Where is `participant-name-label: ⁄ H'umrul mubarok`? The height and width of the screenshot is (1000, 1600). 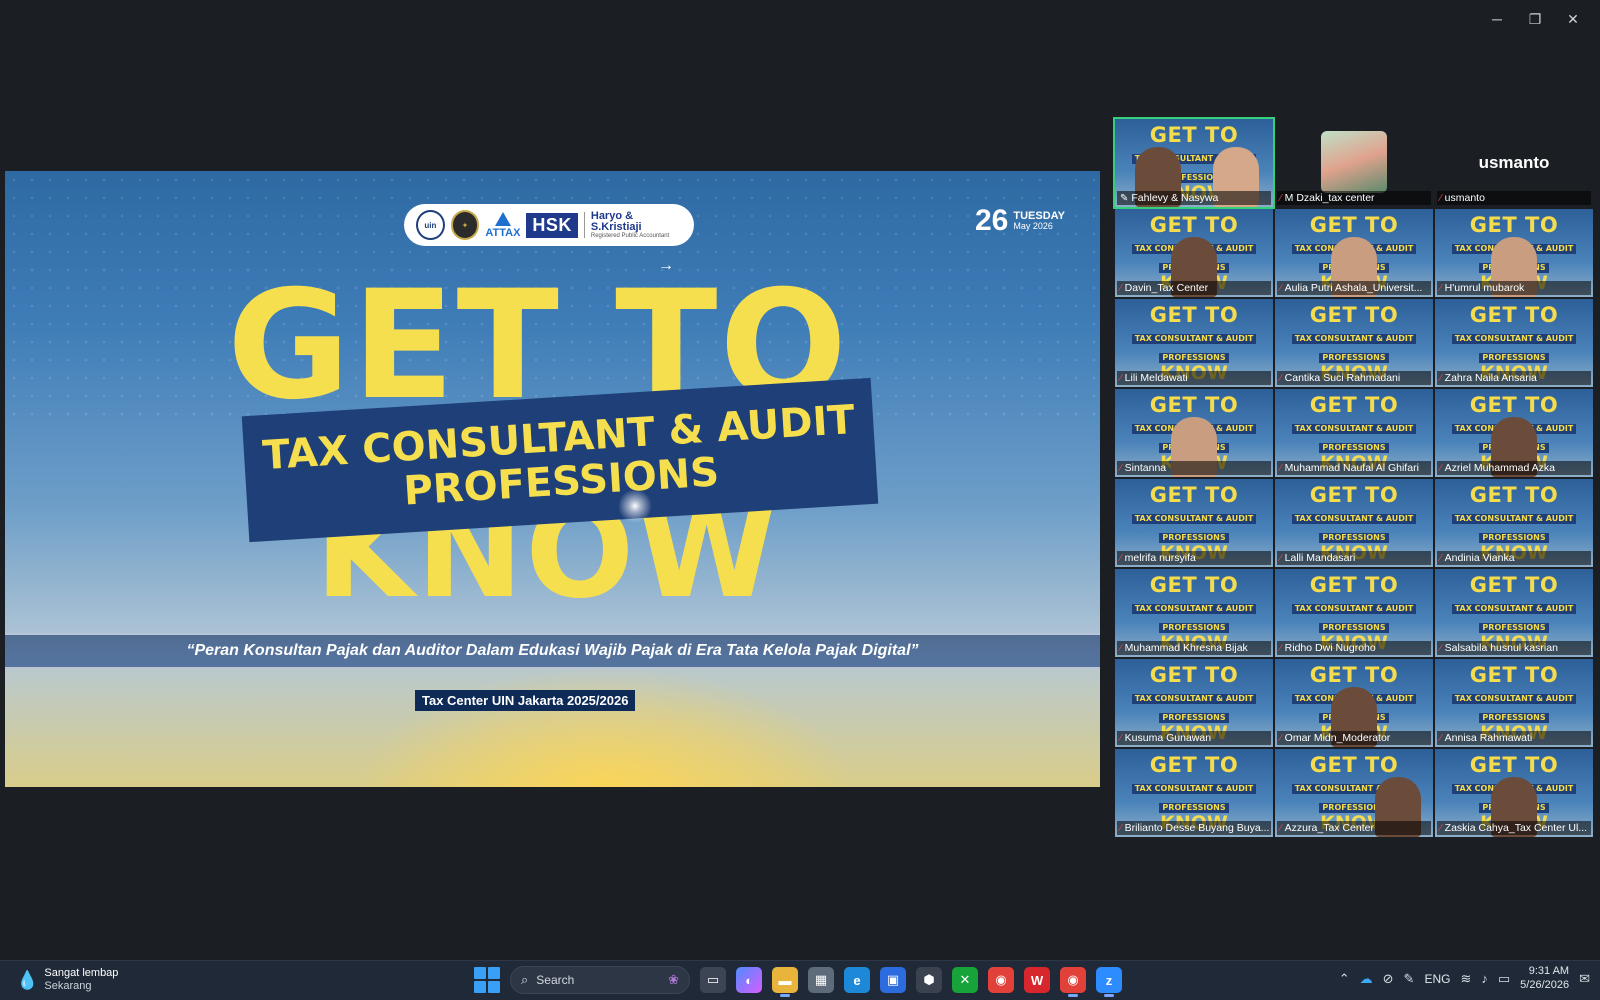
participant-name-label: ⁄ H'umrul mubarok is located at coordinates (1514, 288).